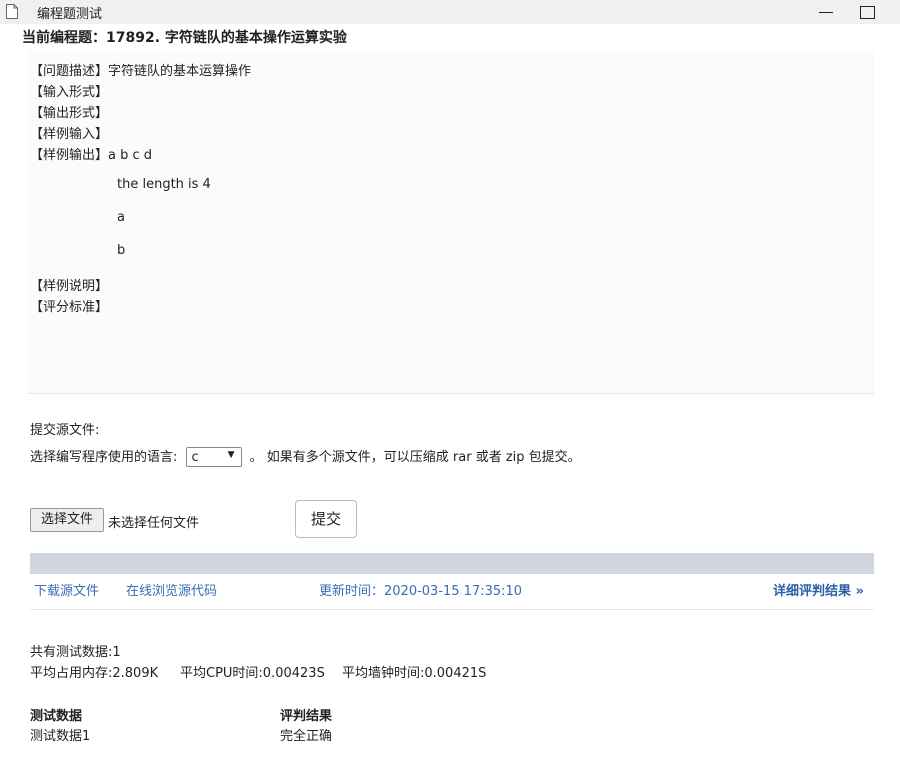 The image size is (900, 765). I want to click on sample-output-text: the length is 4, so click(164, 184).